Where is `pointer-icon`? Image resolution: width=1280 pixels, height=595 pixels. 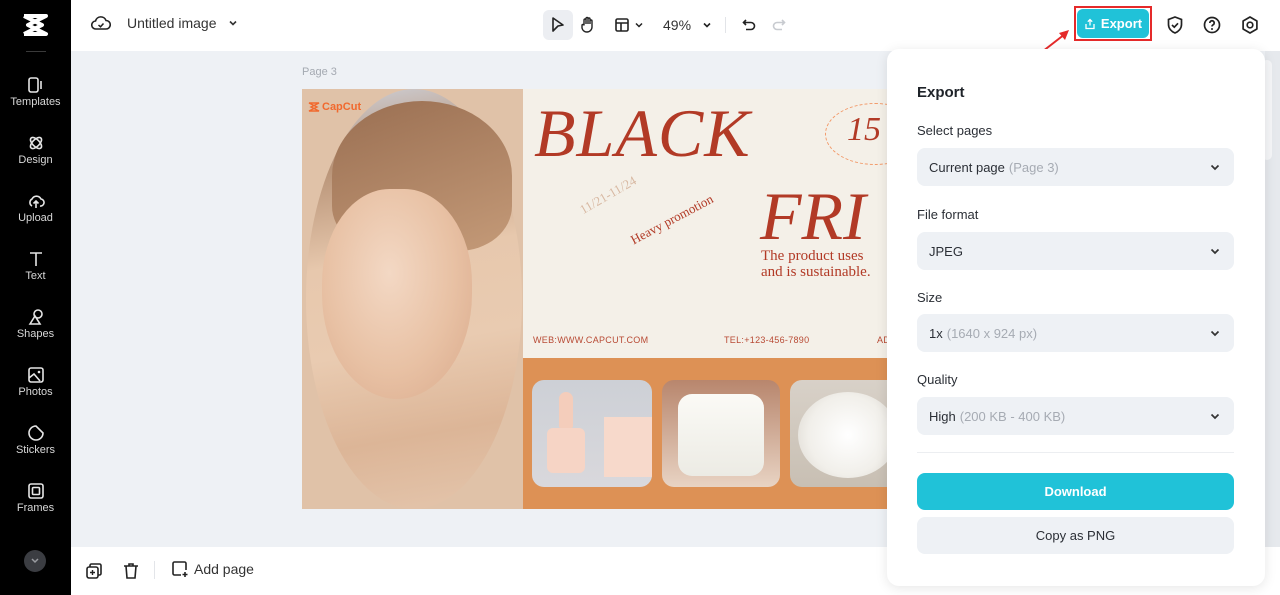 pointer-icon is located at coordinates (558, 24).